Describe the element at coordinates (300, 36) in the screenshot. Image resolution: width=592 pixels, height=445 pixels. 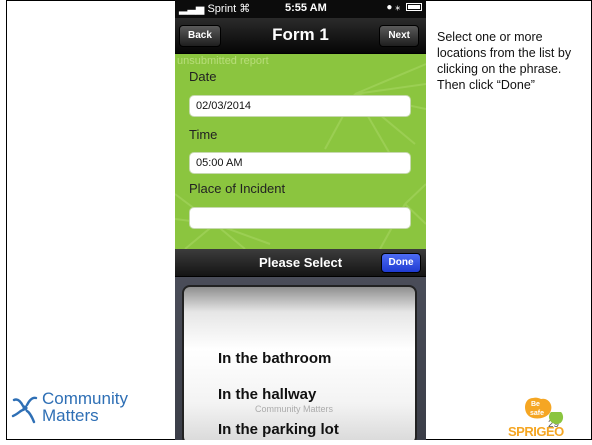
I see `nav-bar: Back Form 1 Next` at that location.